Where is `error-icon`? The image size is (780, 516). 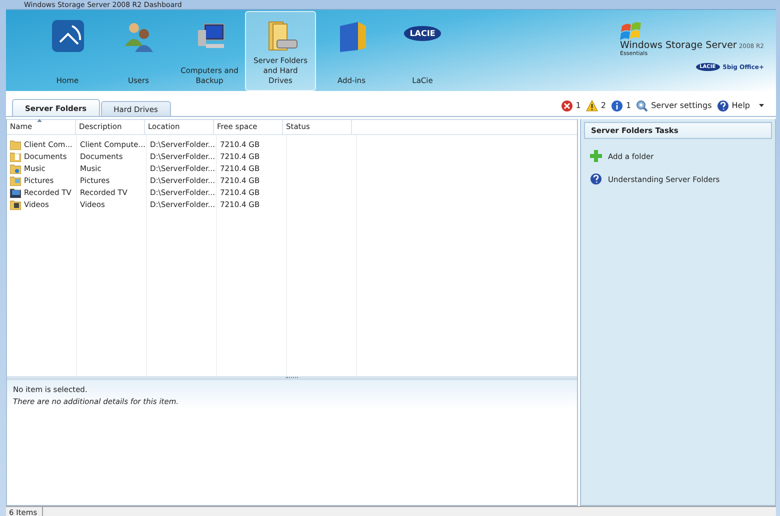 error-icon is located at coordinates (566, 106).